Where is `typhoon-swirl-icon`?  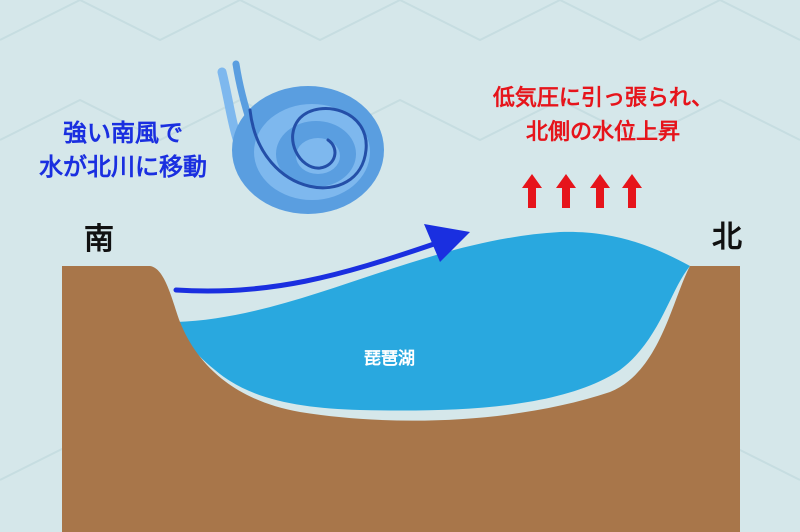 typhoon-swirl-icon is located at coordinates (300, 137).